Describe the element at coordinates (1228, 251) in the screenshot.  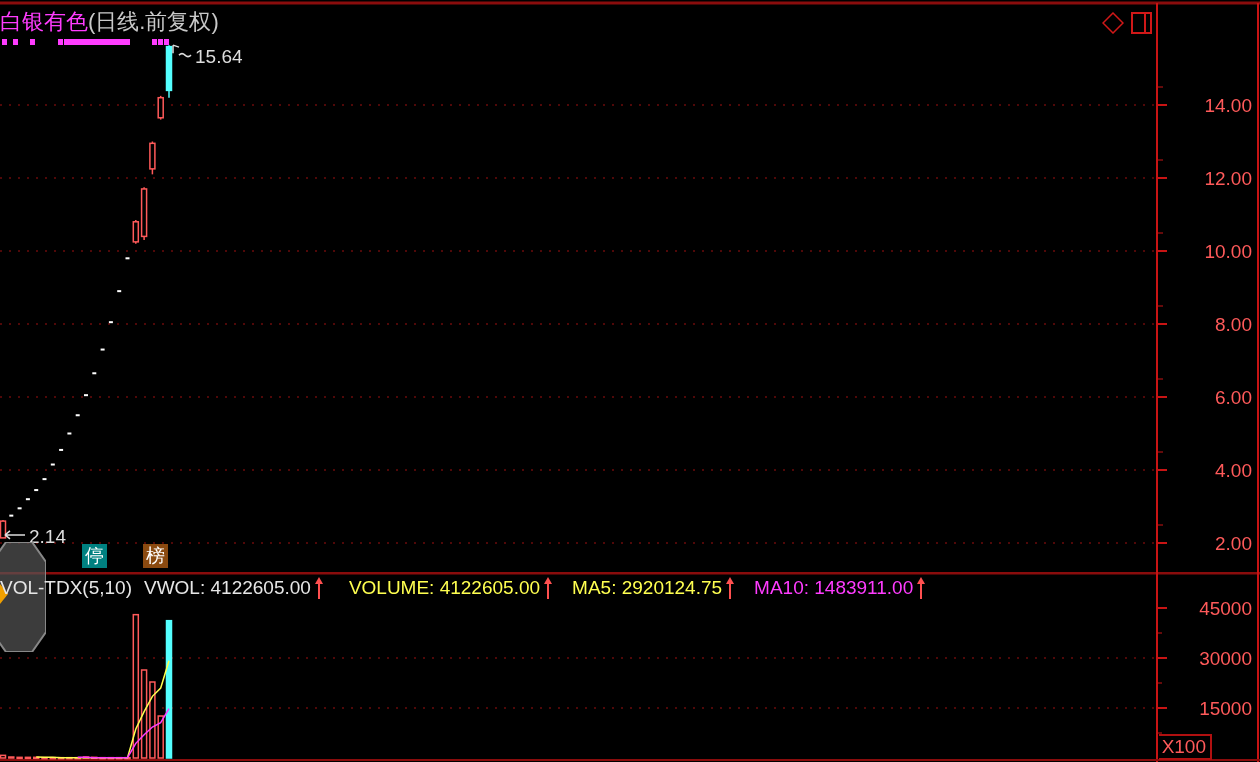
I see `axis-label: 10.00` at that location.